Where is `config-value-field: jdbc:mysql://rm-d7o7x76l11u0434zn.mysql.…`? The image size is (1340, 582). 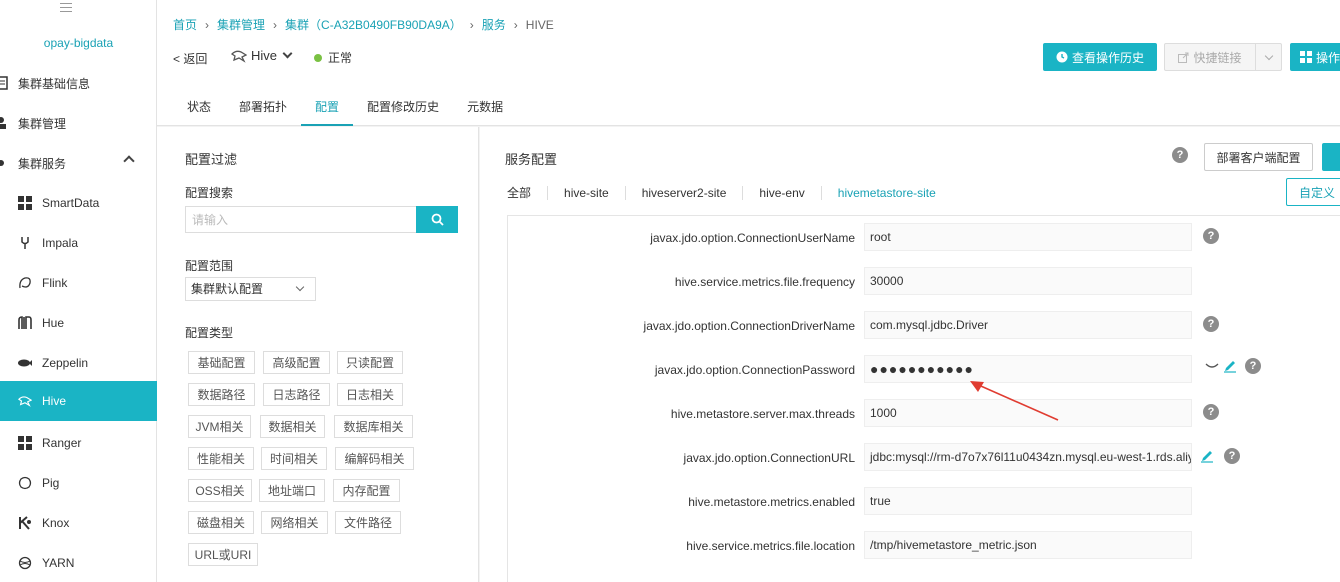
config-value-field: jdbc:mysql://rm-d7o7x76l11u0434zn.mysql.… is located at coordinates (1028, 457).